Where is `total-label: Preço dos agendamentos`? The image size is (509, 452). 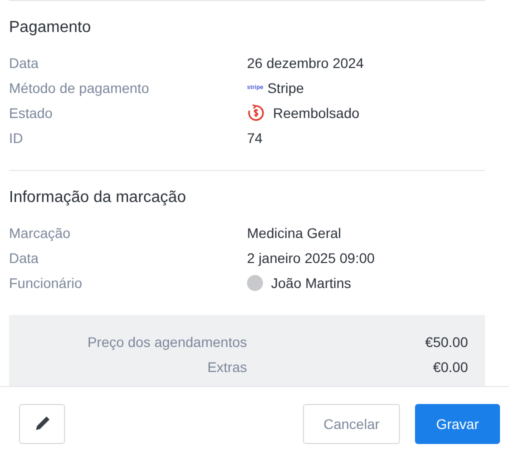
total-label: Preço dos agendamentos is located at coordinates (166, 342).